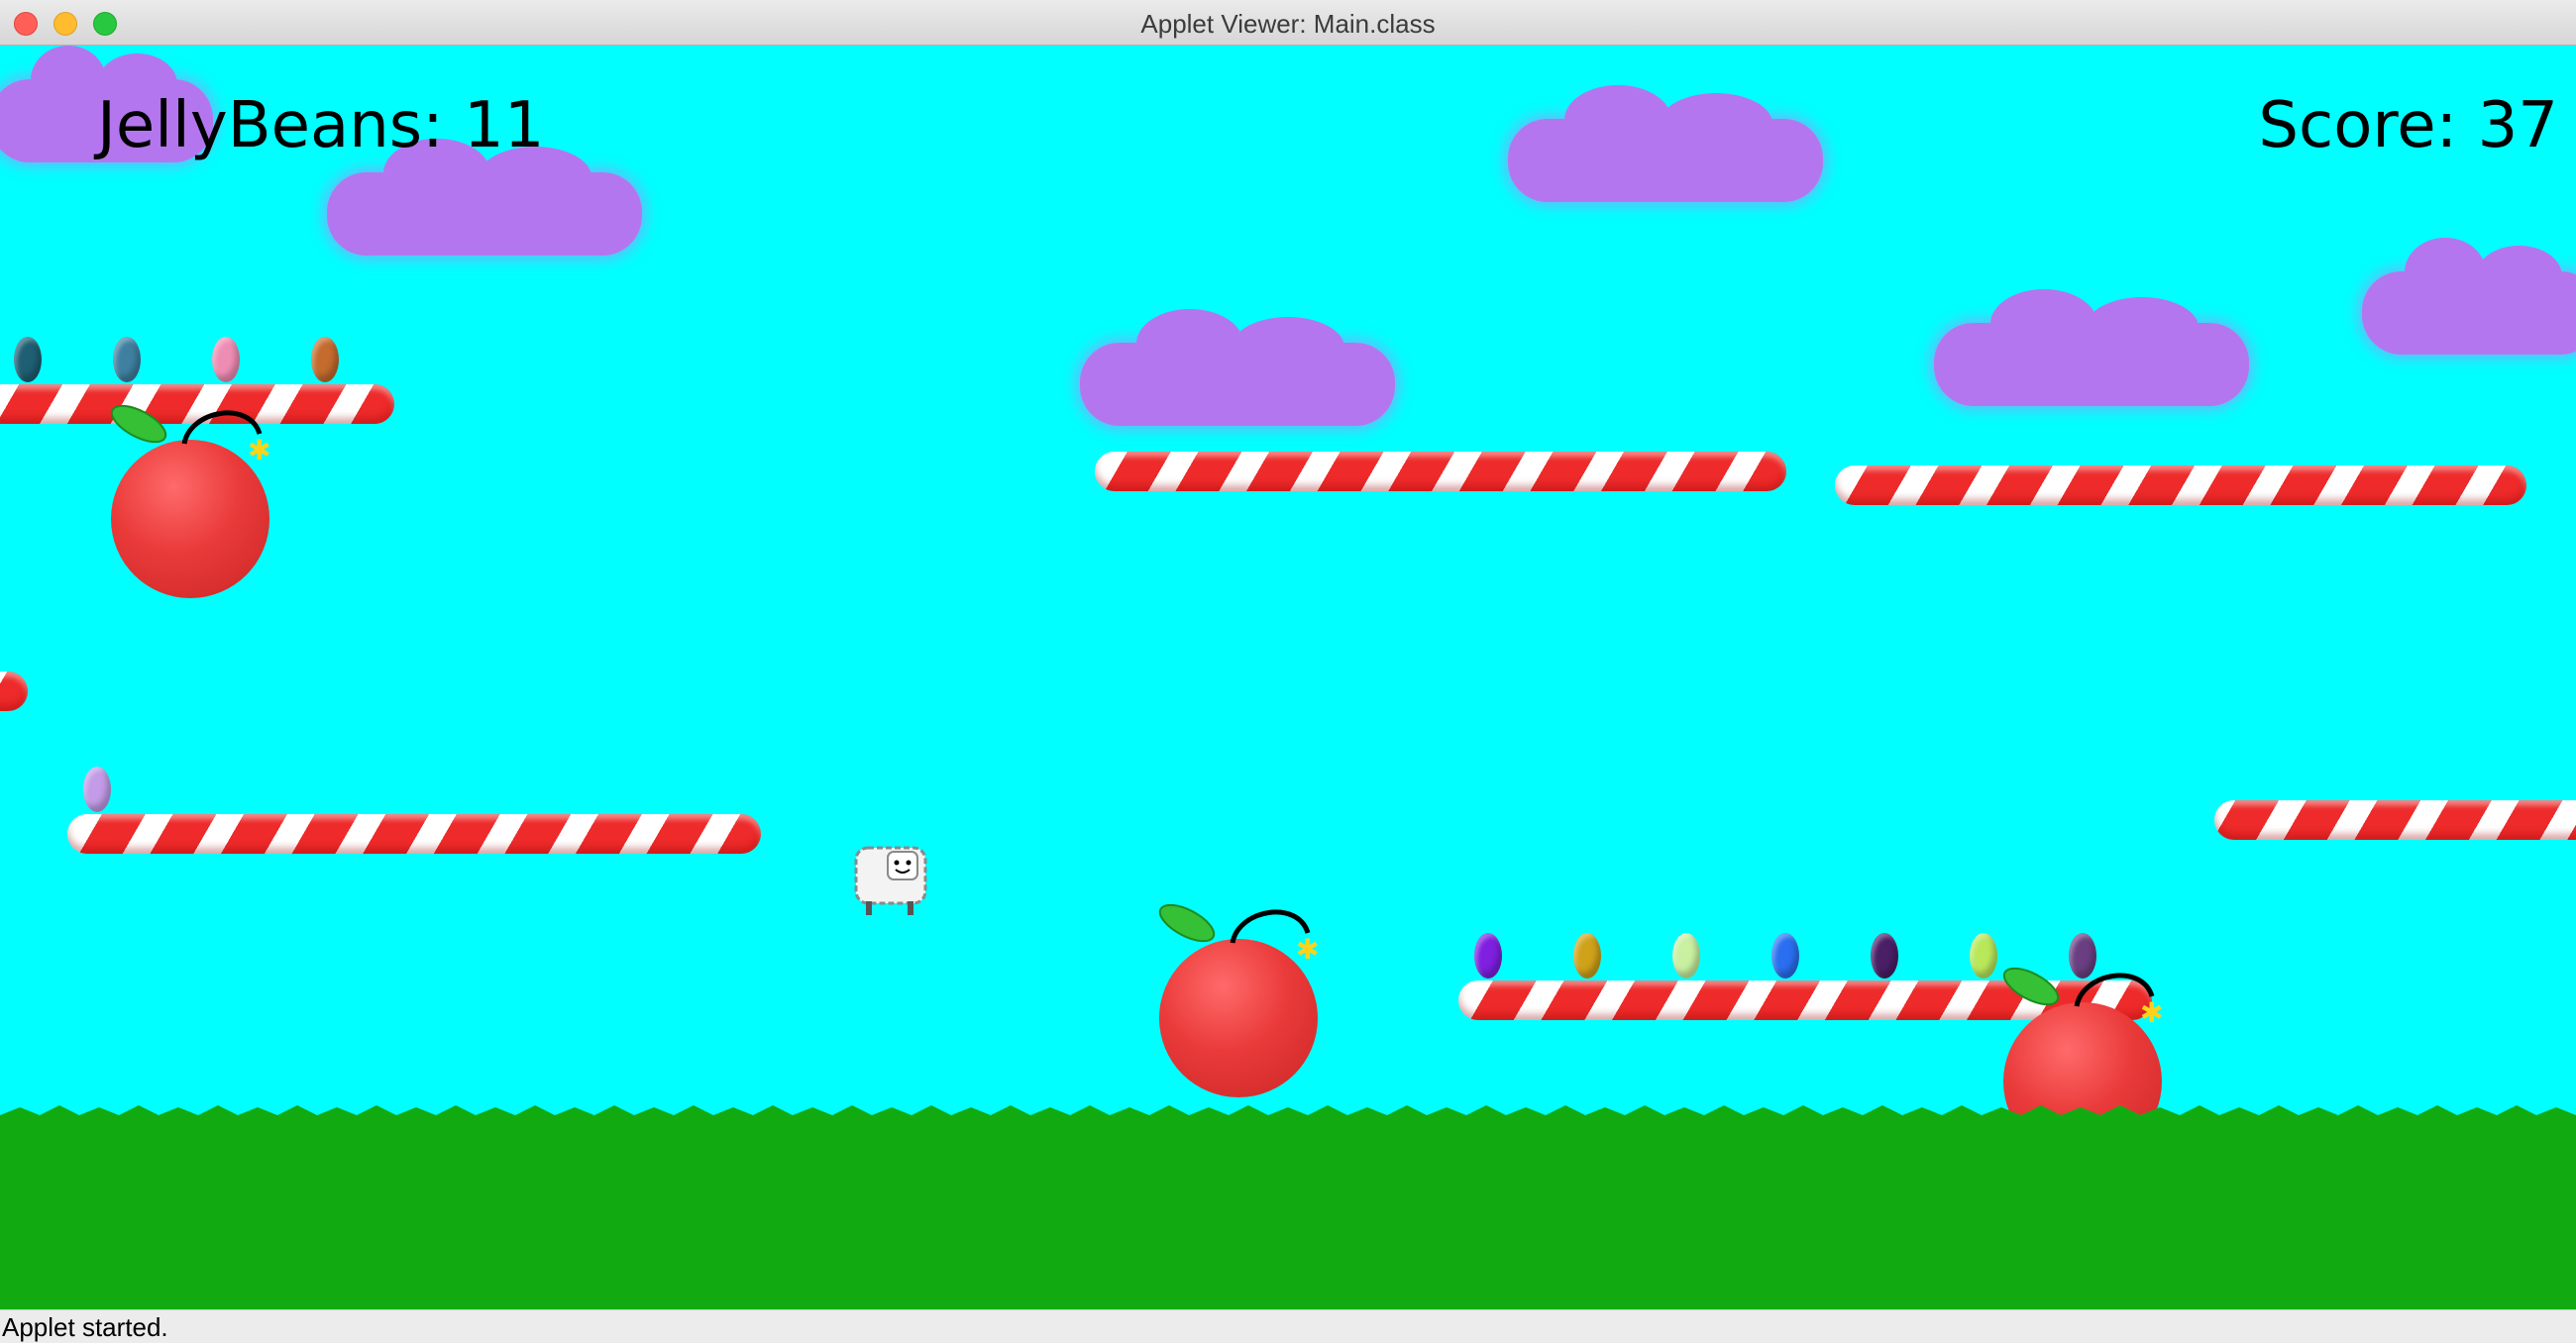  What do you see at coordinates (1288, 1215) in the screenshot?
I see `grass-ground` at bounding box center [1288, 1215].